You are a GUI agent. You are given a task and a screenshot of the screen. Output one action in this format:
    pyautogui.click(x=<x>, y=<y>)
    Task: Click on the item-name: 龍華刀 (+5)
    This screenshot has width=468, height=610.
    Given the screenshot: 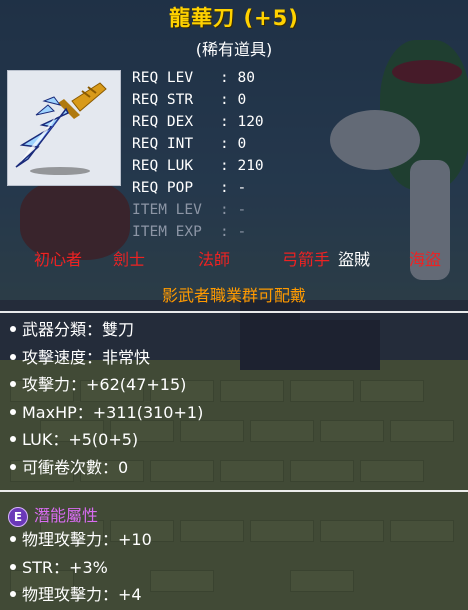 What is the action you would take?
    pyautogui.click(x=234, y=18)
    